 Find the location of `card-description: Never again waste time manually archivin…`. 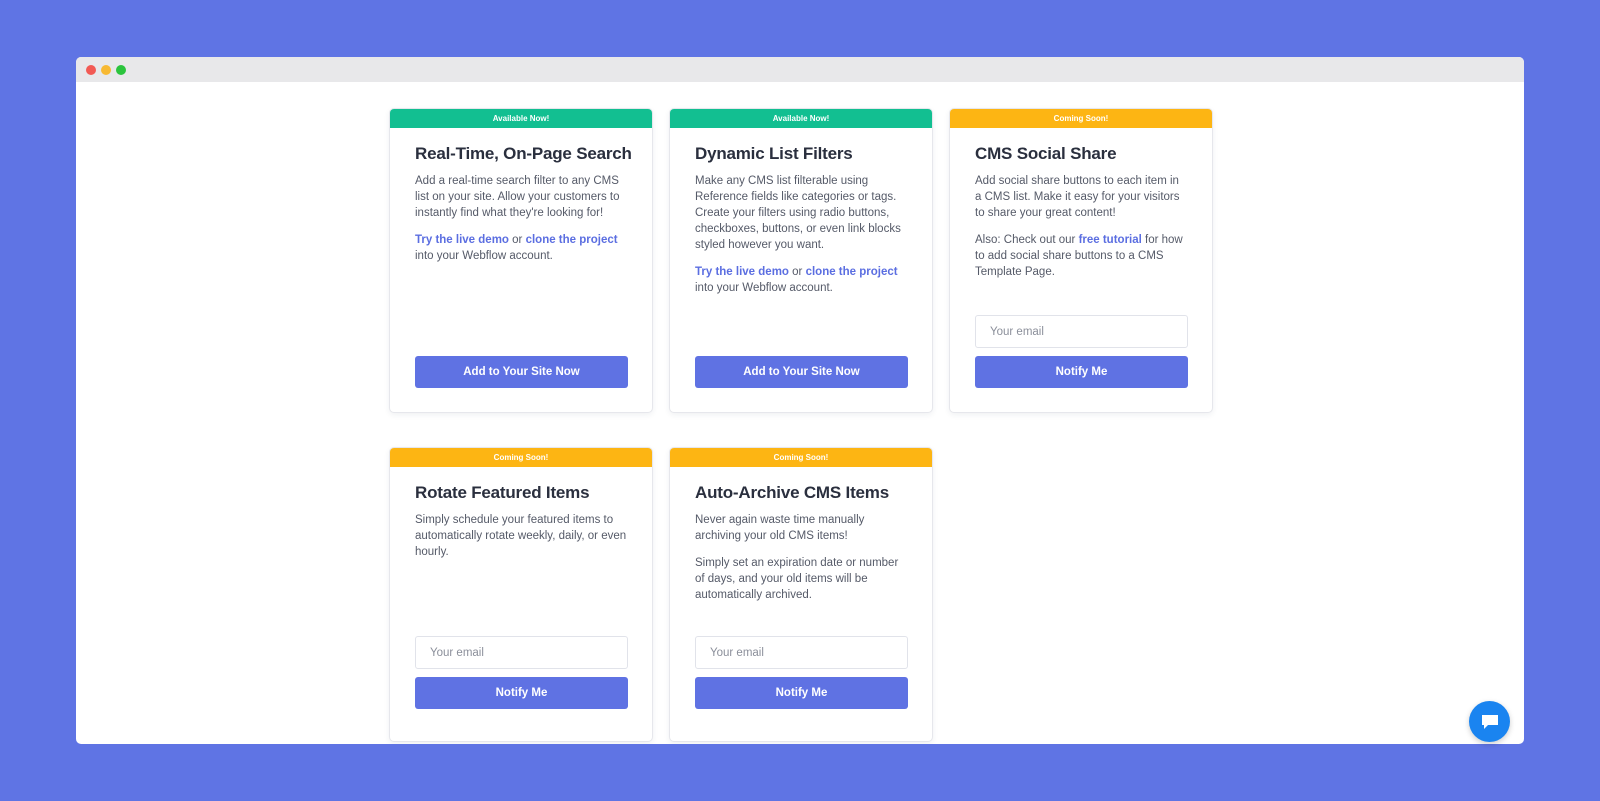

card-description: Never again waste time manually archivin… is located at coordinates (801, 557).